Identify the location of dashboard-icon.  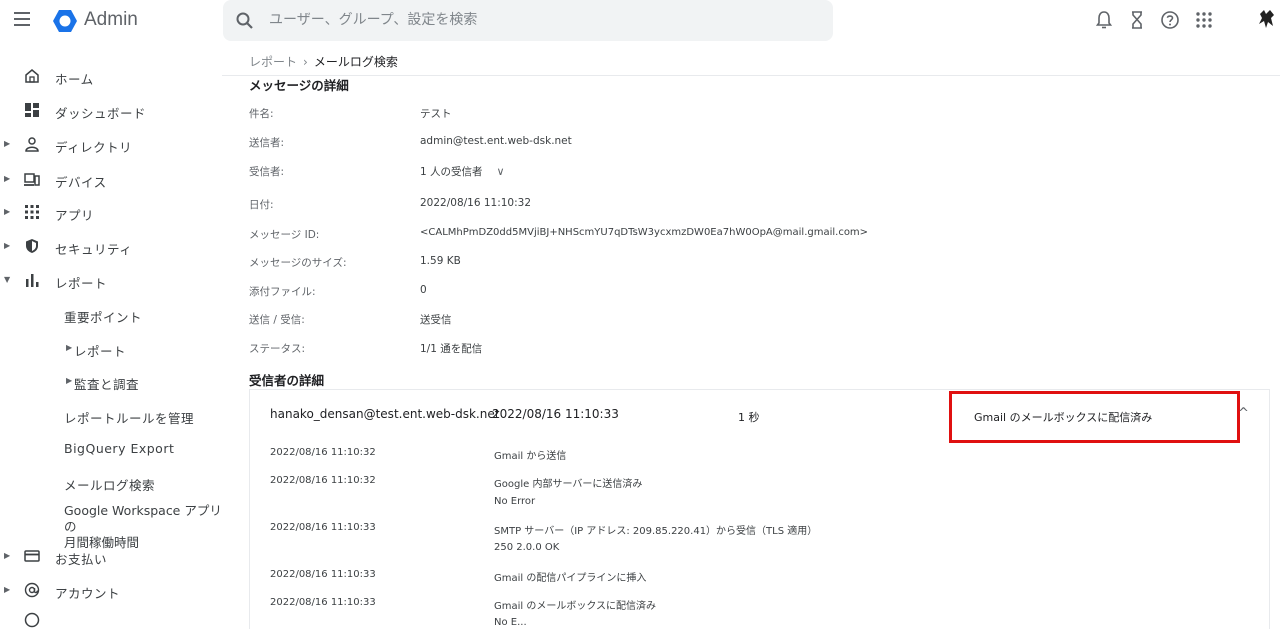
(32, 110).